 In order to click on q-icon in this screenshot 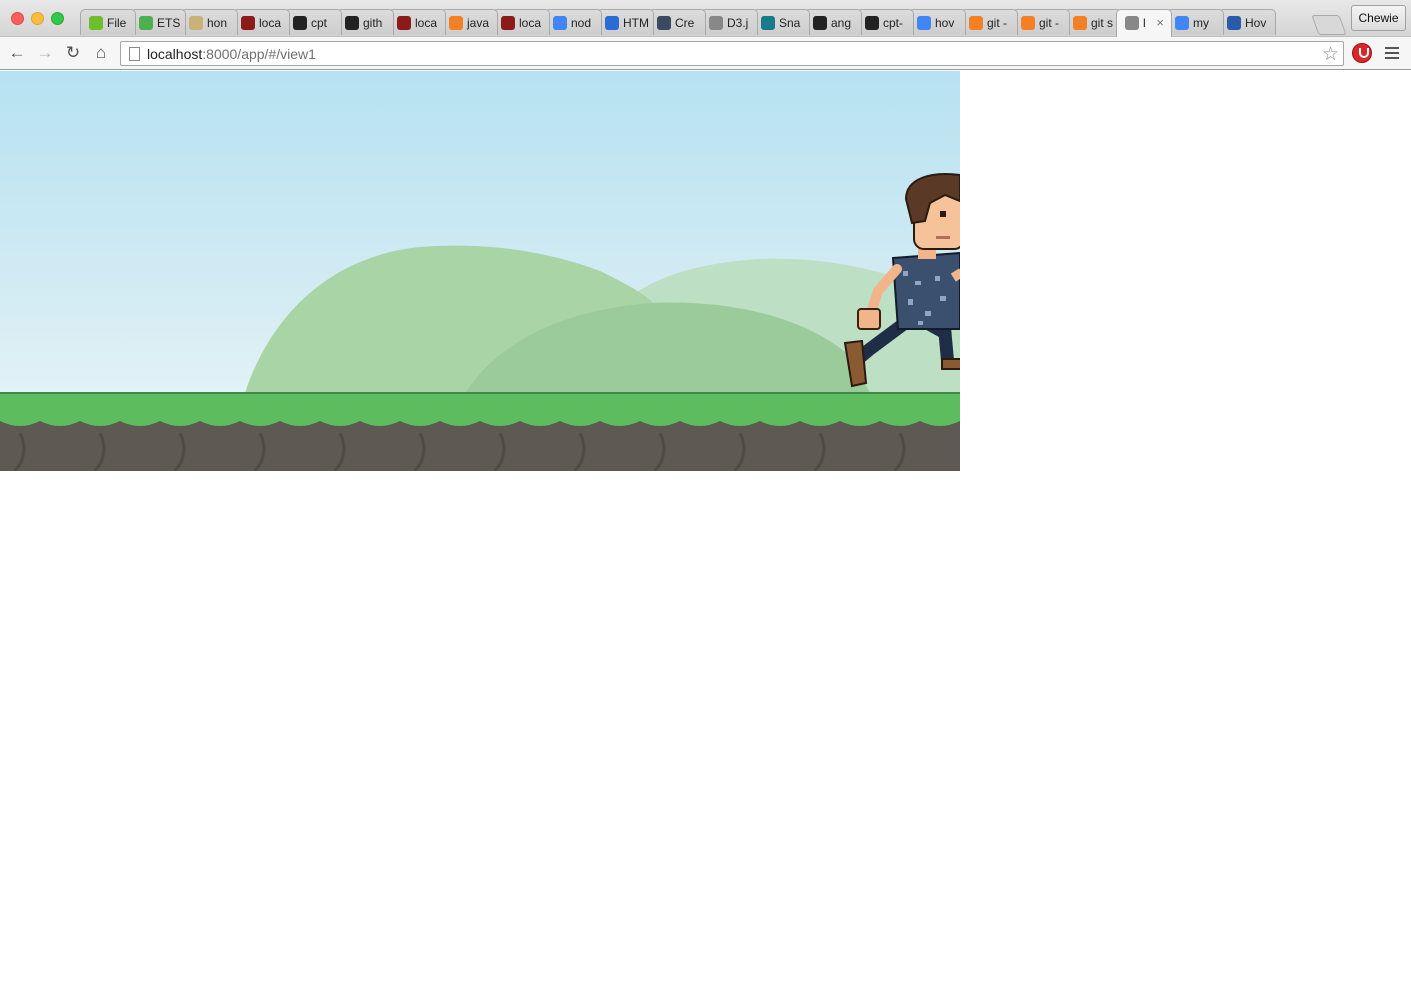, I will do `click(146, 23)`.